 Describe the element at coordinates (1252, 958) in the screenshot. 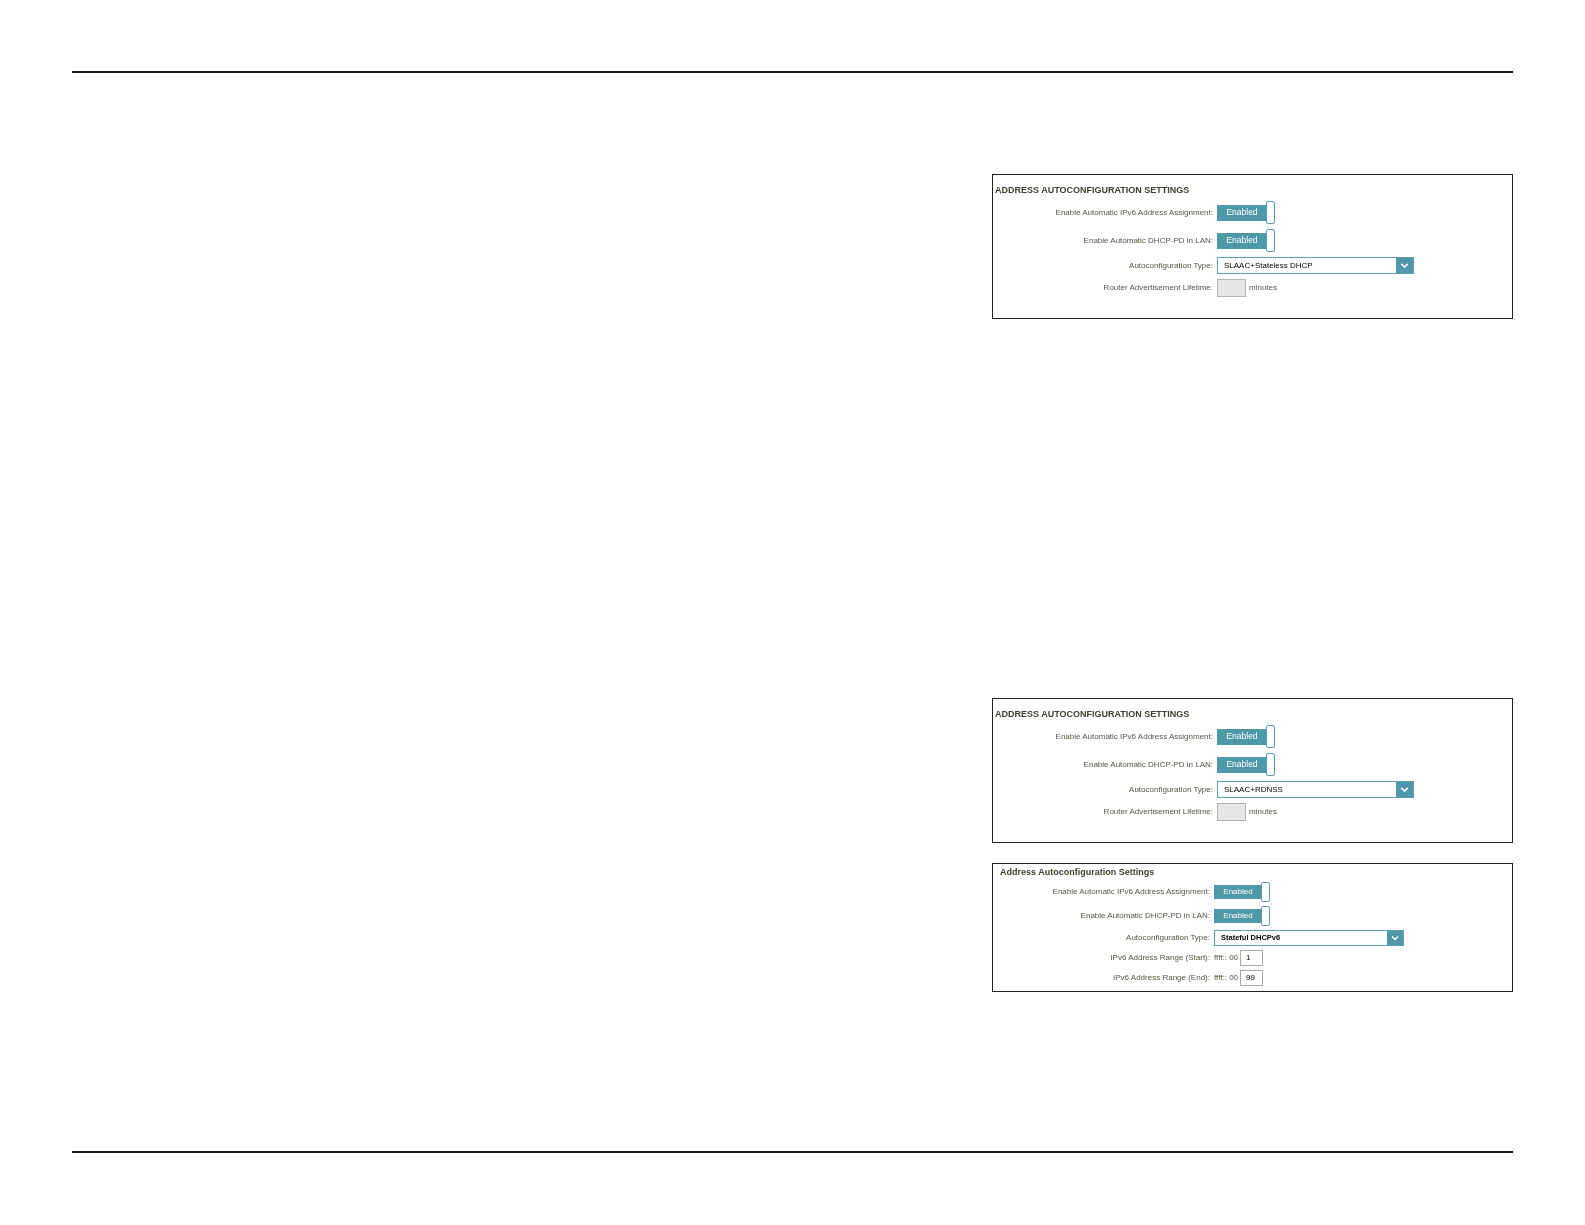

I see `input-field: 1` at that location.